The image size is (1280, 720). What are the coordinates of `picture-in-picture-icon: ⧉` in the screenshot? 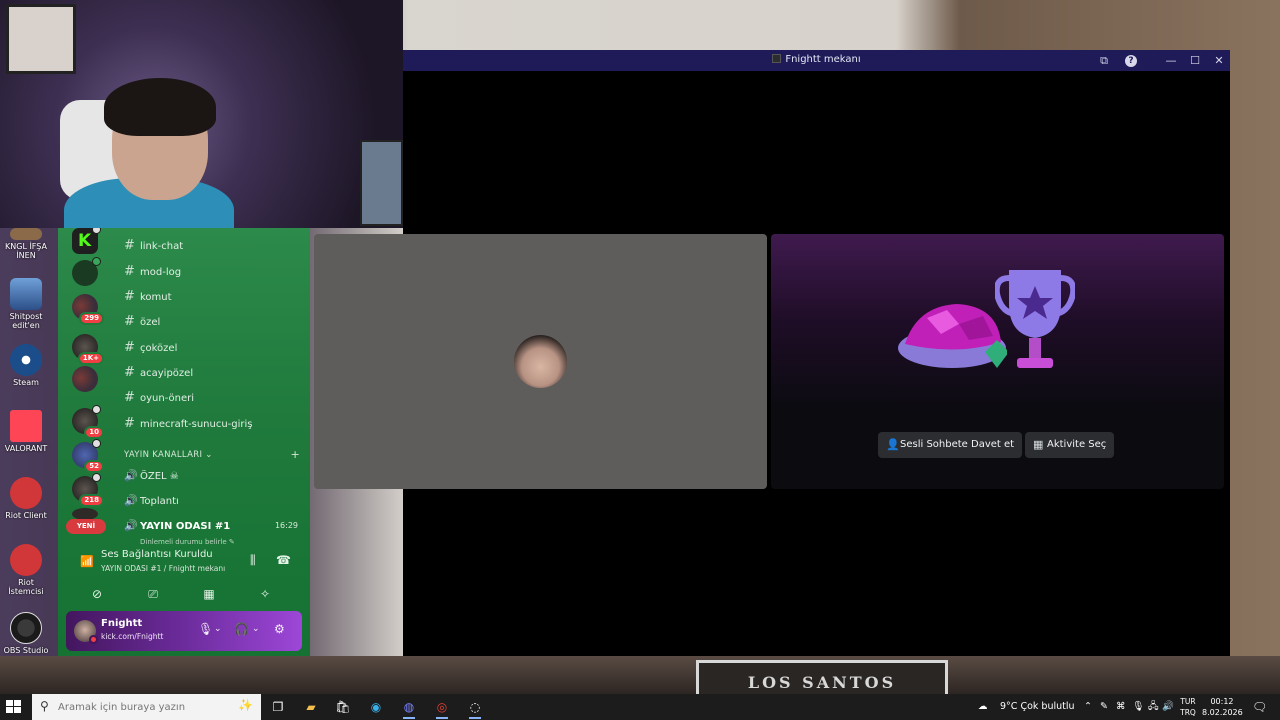 It's located at (1104, 61).